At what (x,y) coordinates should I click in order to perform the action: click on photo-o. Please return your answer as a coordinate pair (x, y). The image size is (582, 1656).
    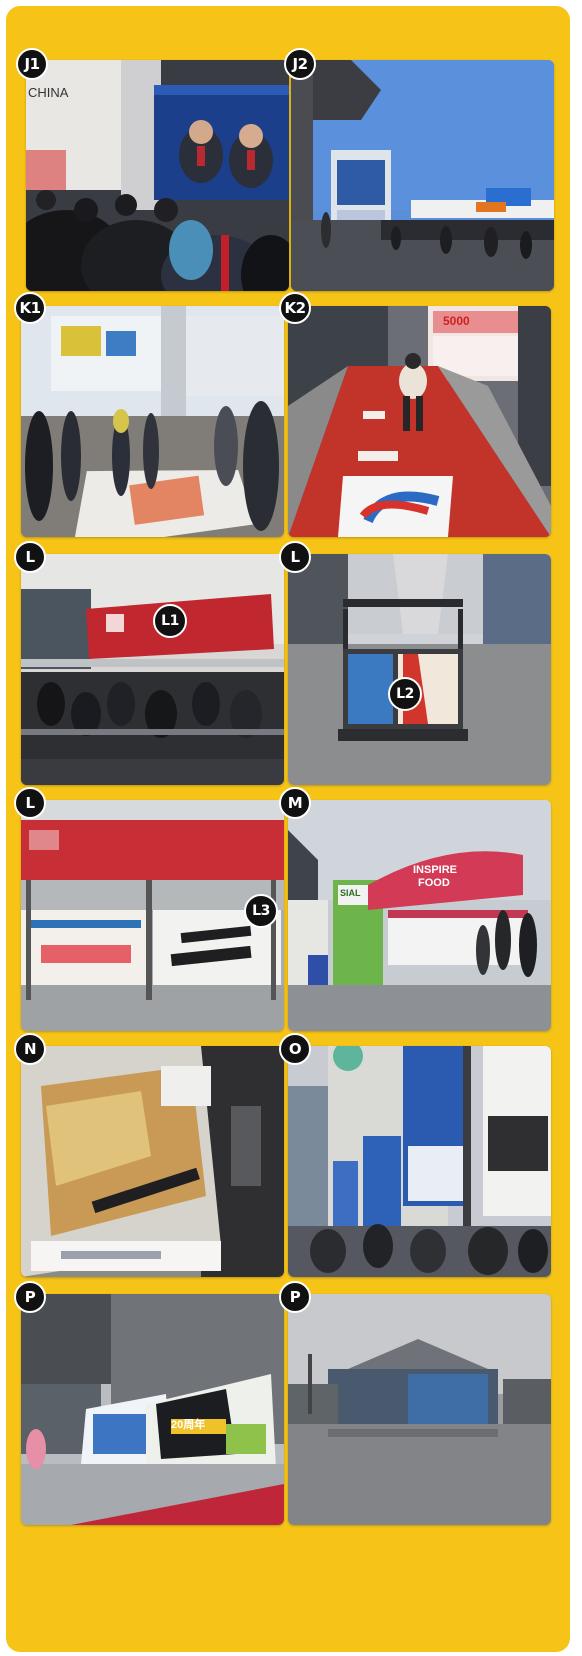
    Looking at the image, I should click on (419, 1161).